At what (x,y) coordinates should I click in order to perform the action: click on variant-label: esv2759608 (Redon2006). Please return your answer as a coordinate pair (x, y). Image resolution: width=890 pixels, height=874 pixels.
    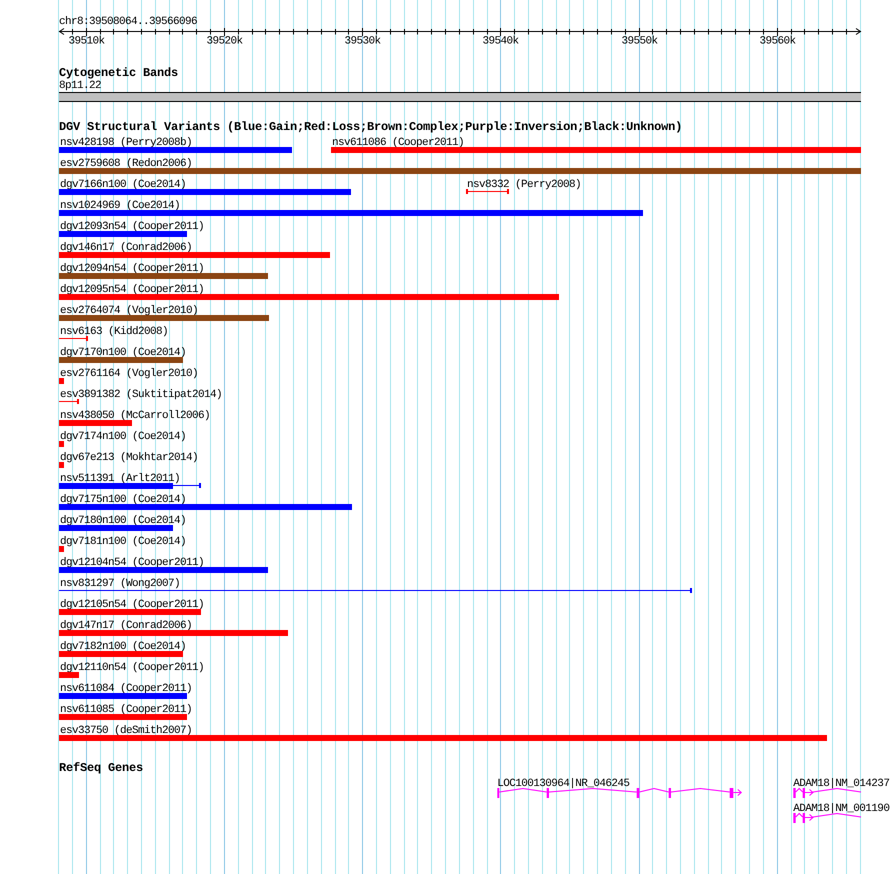
    Looking at the image, I should click on (126, 164).